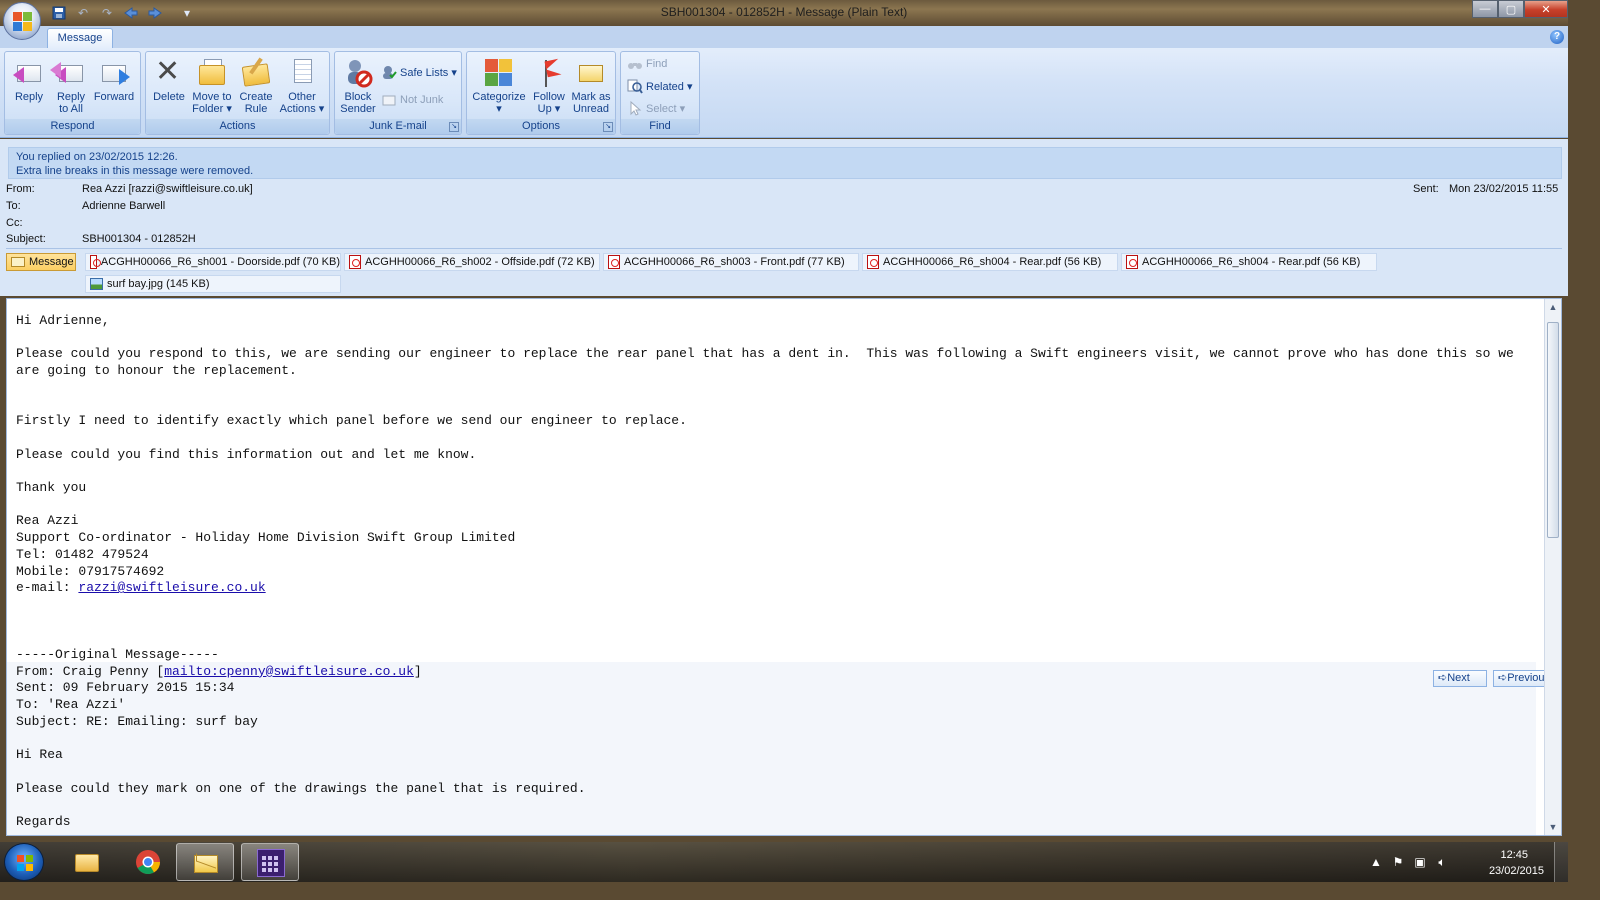 This screenshot has height=900, width=1600. I want to click on start-button, so click(24, 862).